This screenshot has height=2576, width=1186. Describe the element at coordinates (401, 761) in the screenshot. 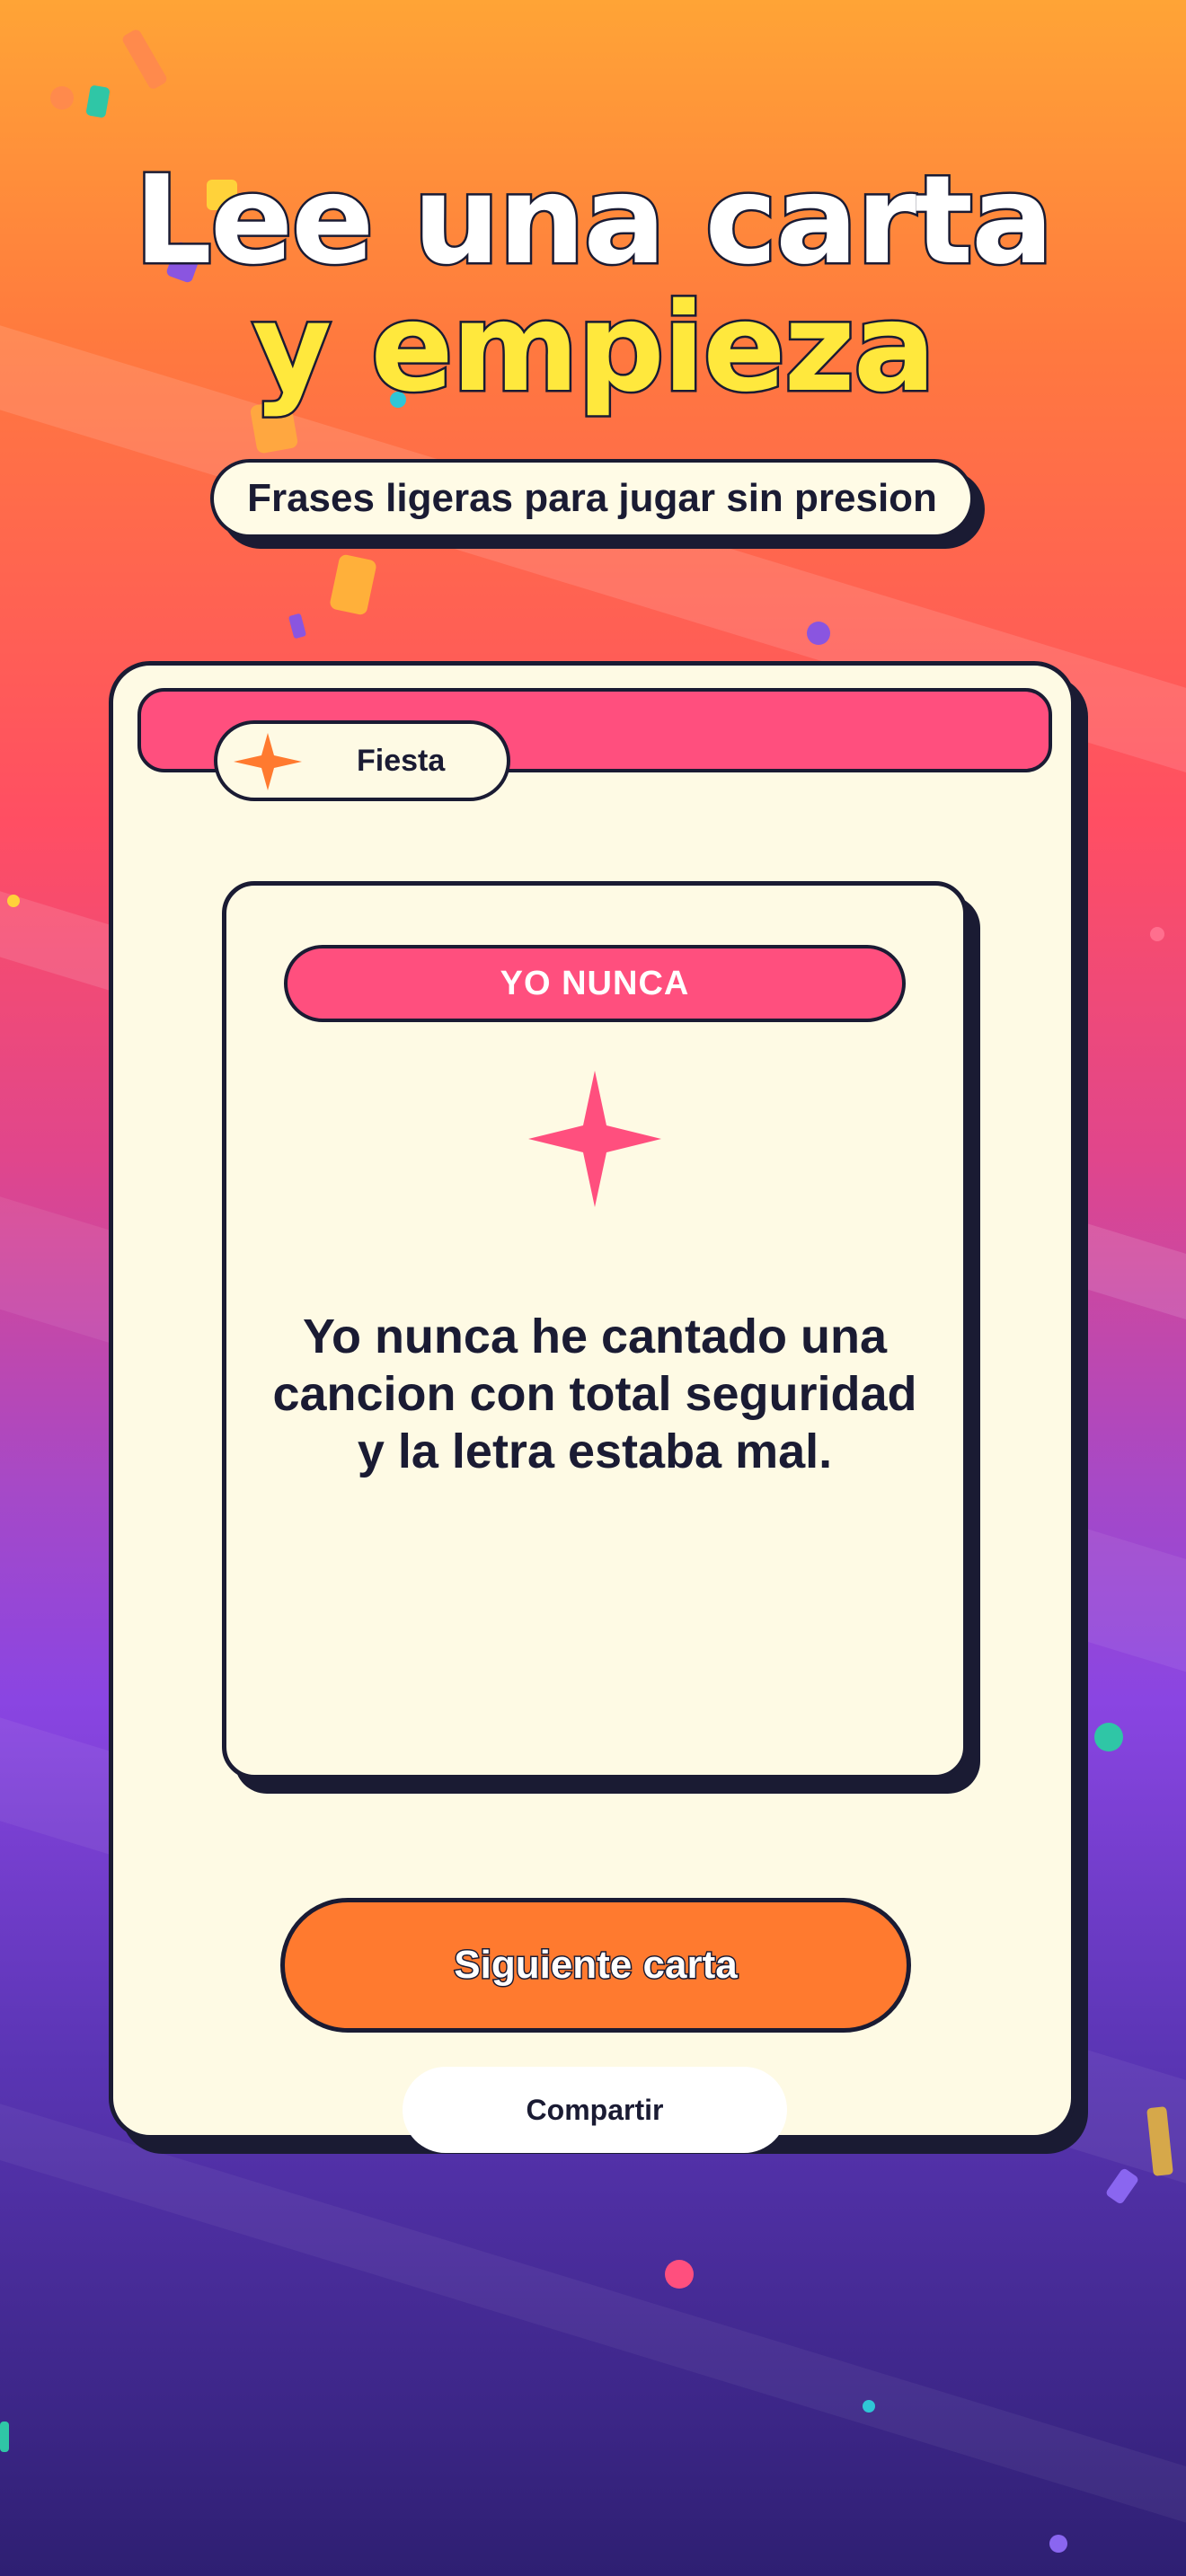

I see `category-label: Fiesta` at that location.